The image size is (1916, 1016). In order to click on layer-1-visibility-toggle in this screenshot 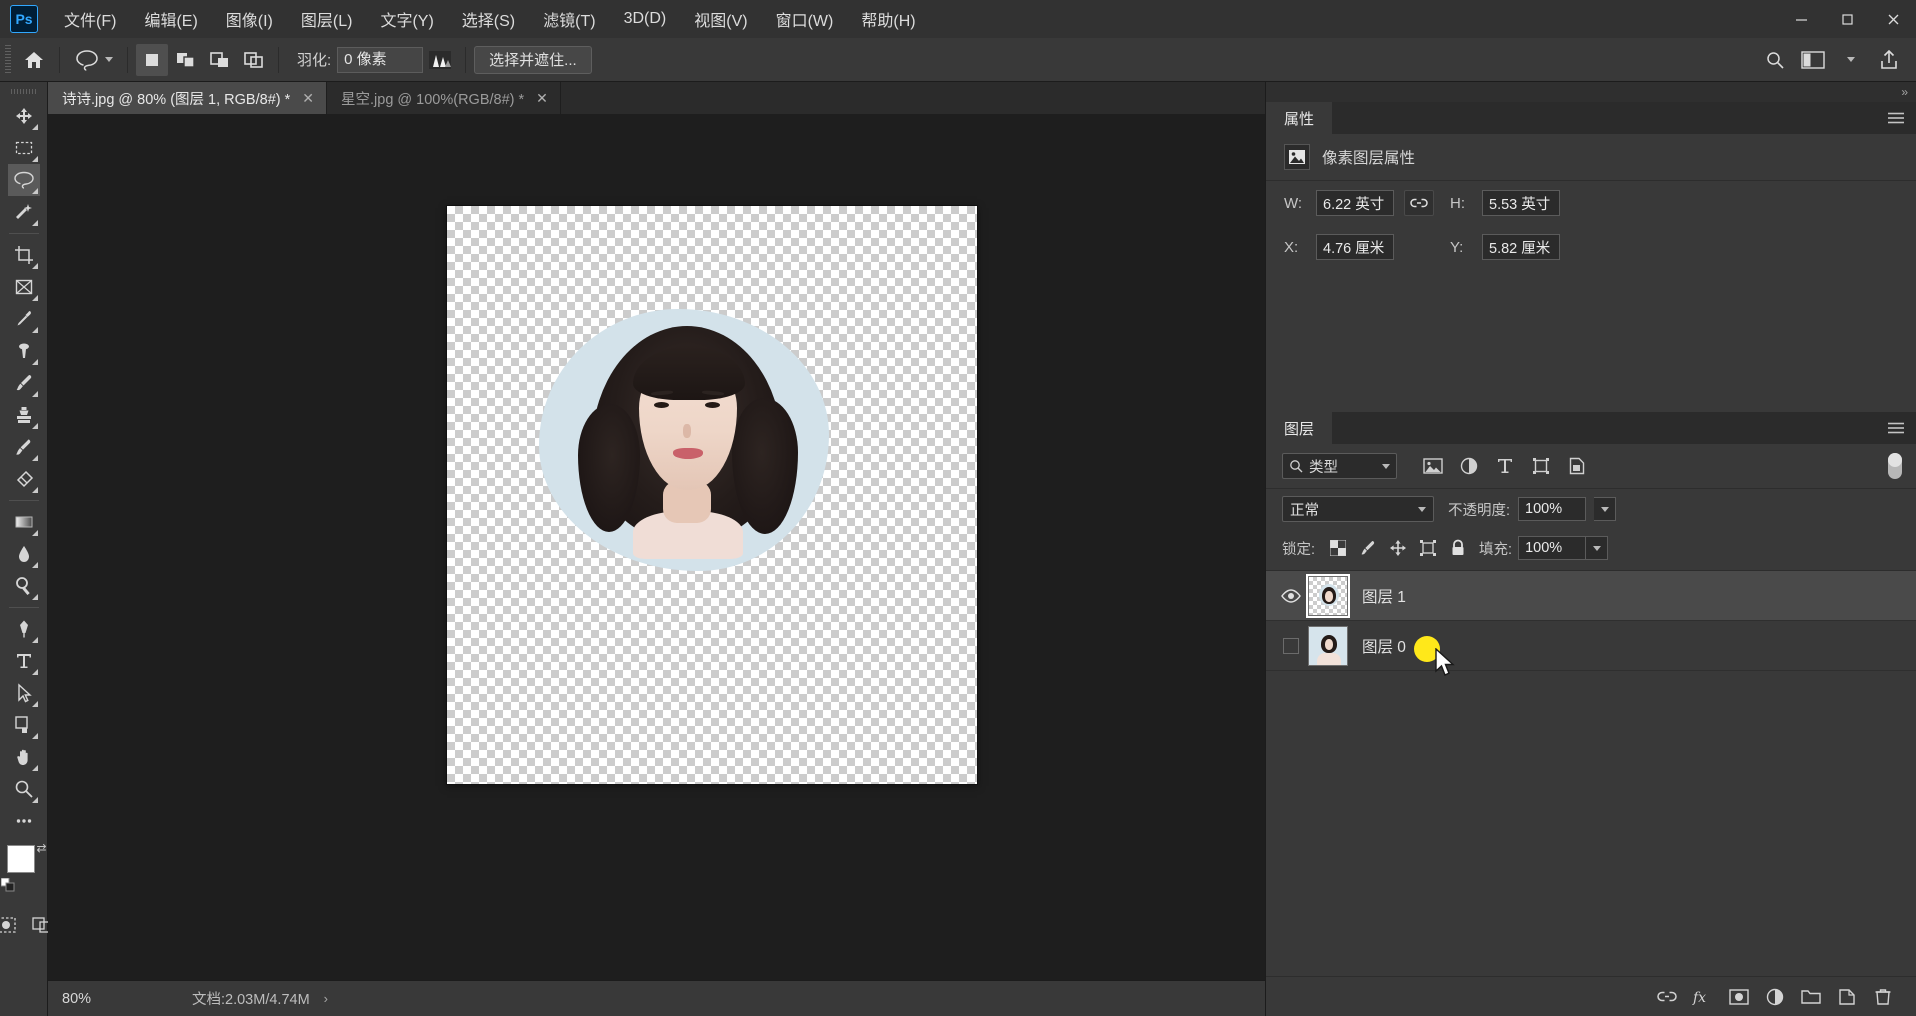, I will do `click(1291, 595)`.